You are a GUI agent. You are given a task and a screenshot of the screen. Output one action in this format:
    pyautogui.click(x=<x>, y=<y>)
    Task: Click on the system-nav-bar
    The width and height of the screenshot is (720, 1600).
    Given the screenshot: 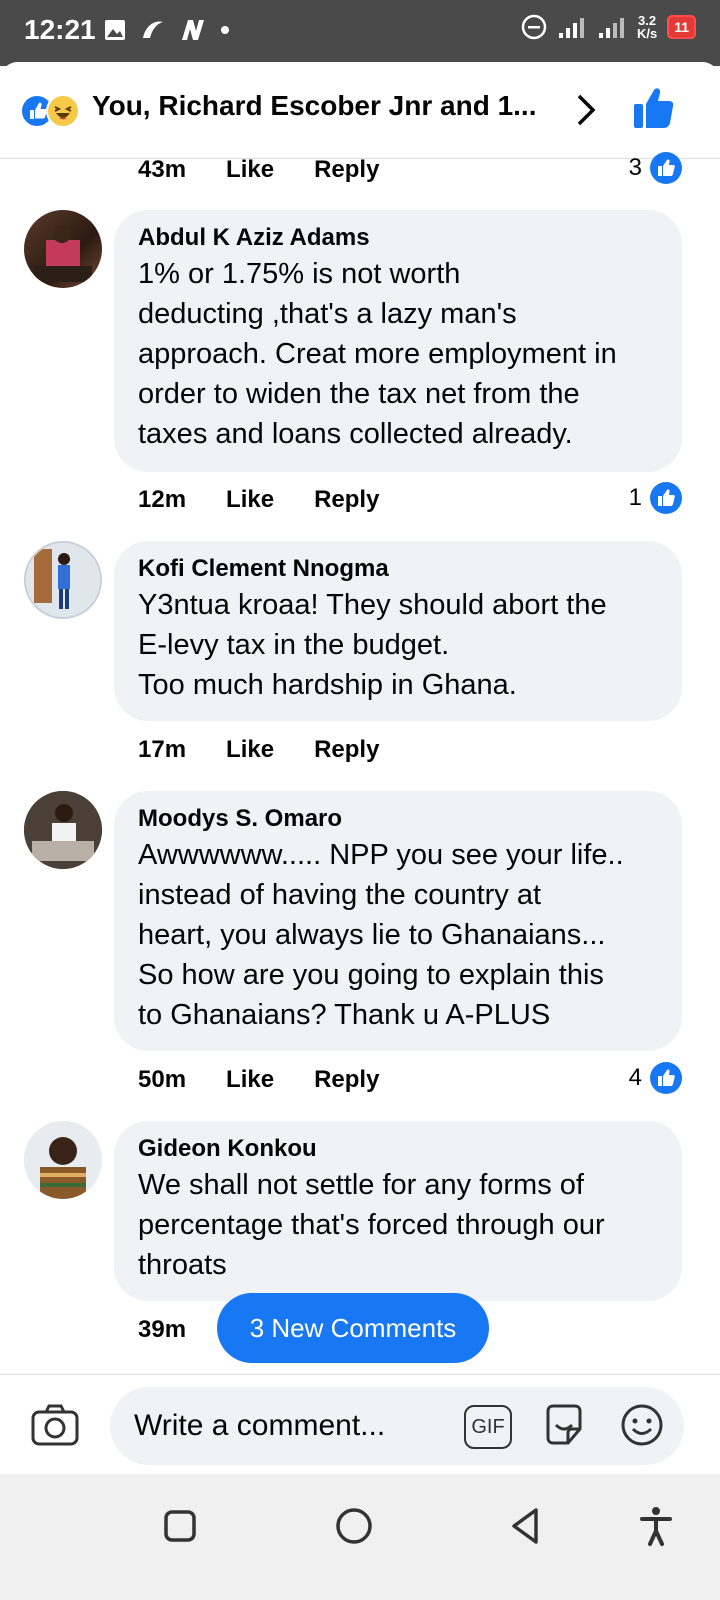 What is the action you would take?
    pyautogui.click(x=360, y=1537)
    